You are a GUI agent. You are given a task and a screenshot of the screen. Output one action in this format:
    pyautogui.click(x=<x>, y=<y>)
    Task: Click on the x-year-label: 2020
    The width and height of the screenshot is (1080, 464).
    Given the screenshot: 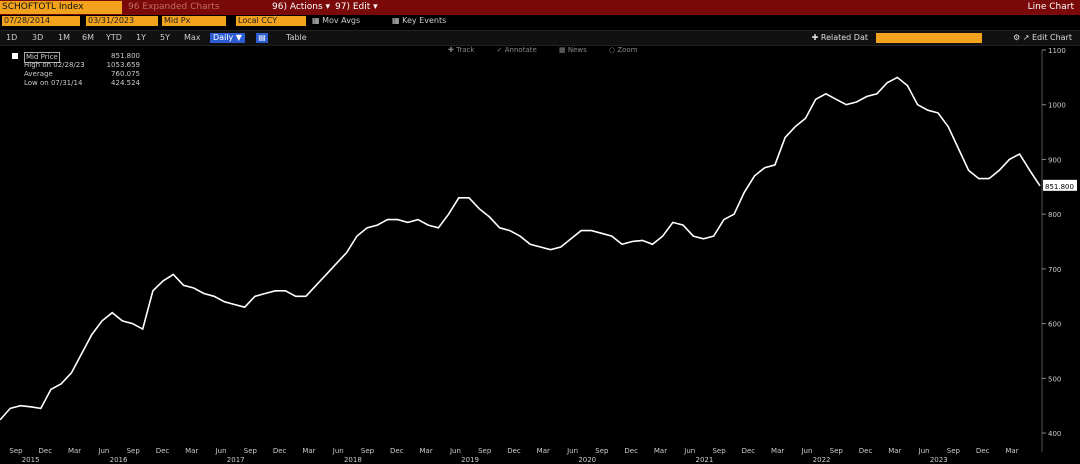 What is the action you would take?
    pyautogui.click(x=587, y=460)
    